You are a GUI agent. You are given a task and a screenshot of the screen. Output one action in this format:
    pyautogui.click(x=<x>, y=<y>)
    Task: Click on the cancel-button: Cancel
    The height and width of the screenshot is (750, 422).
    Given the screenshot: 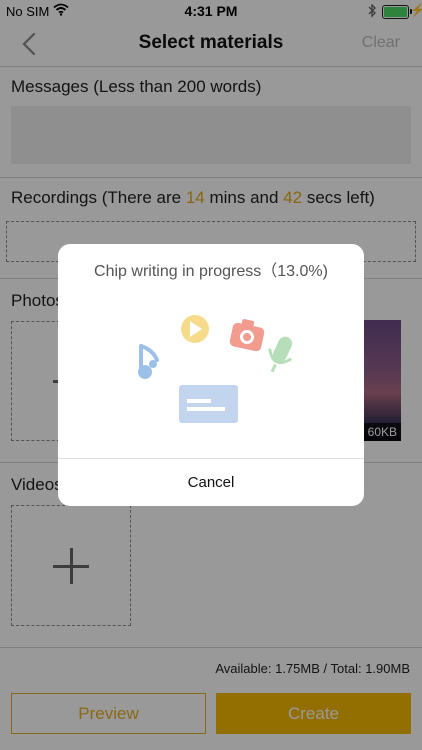 What is the action you would take?
    pyautogui.click(x=211, y=482)
    